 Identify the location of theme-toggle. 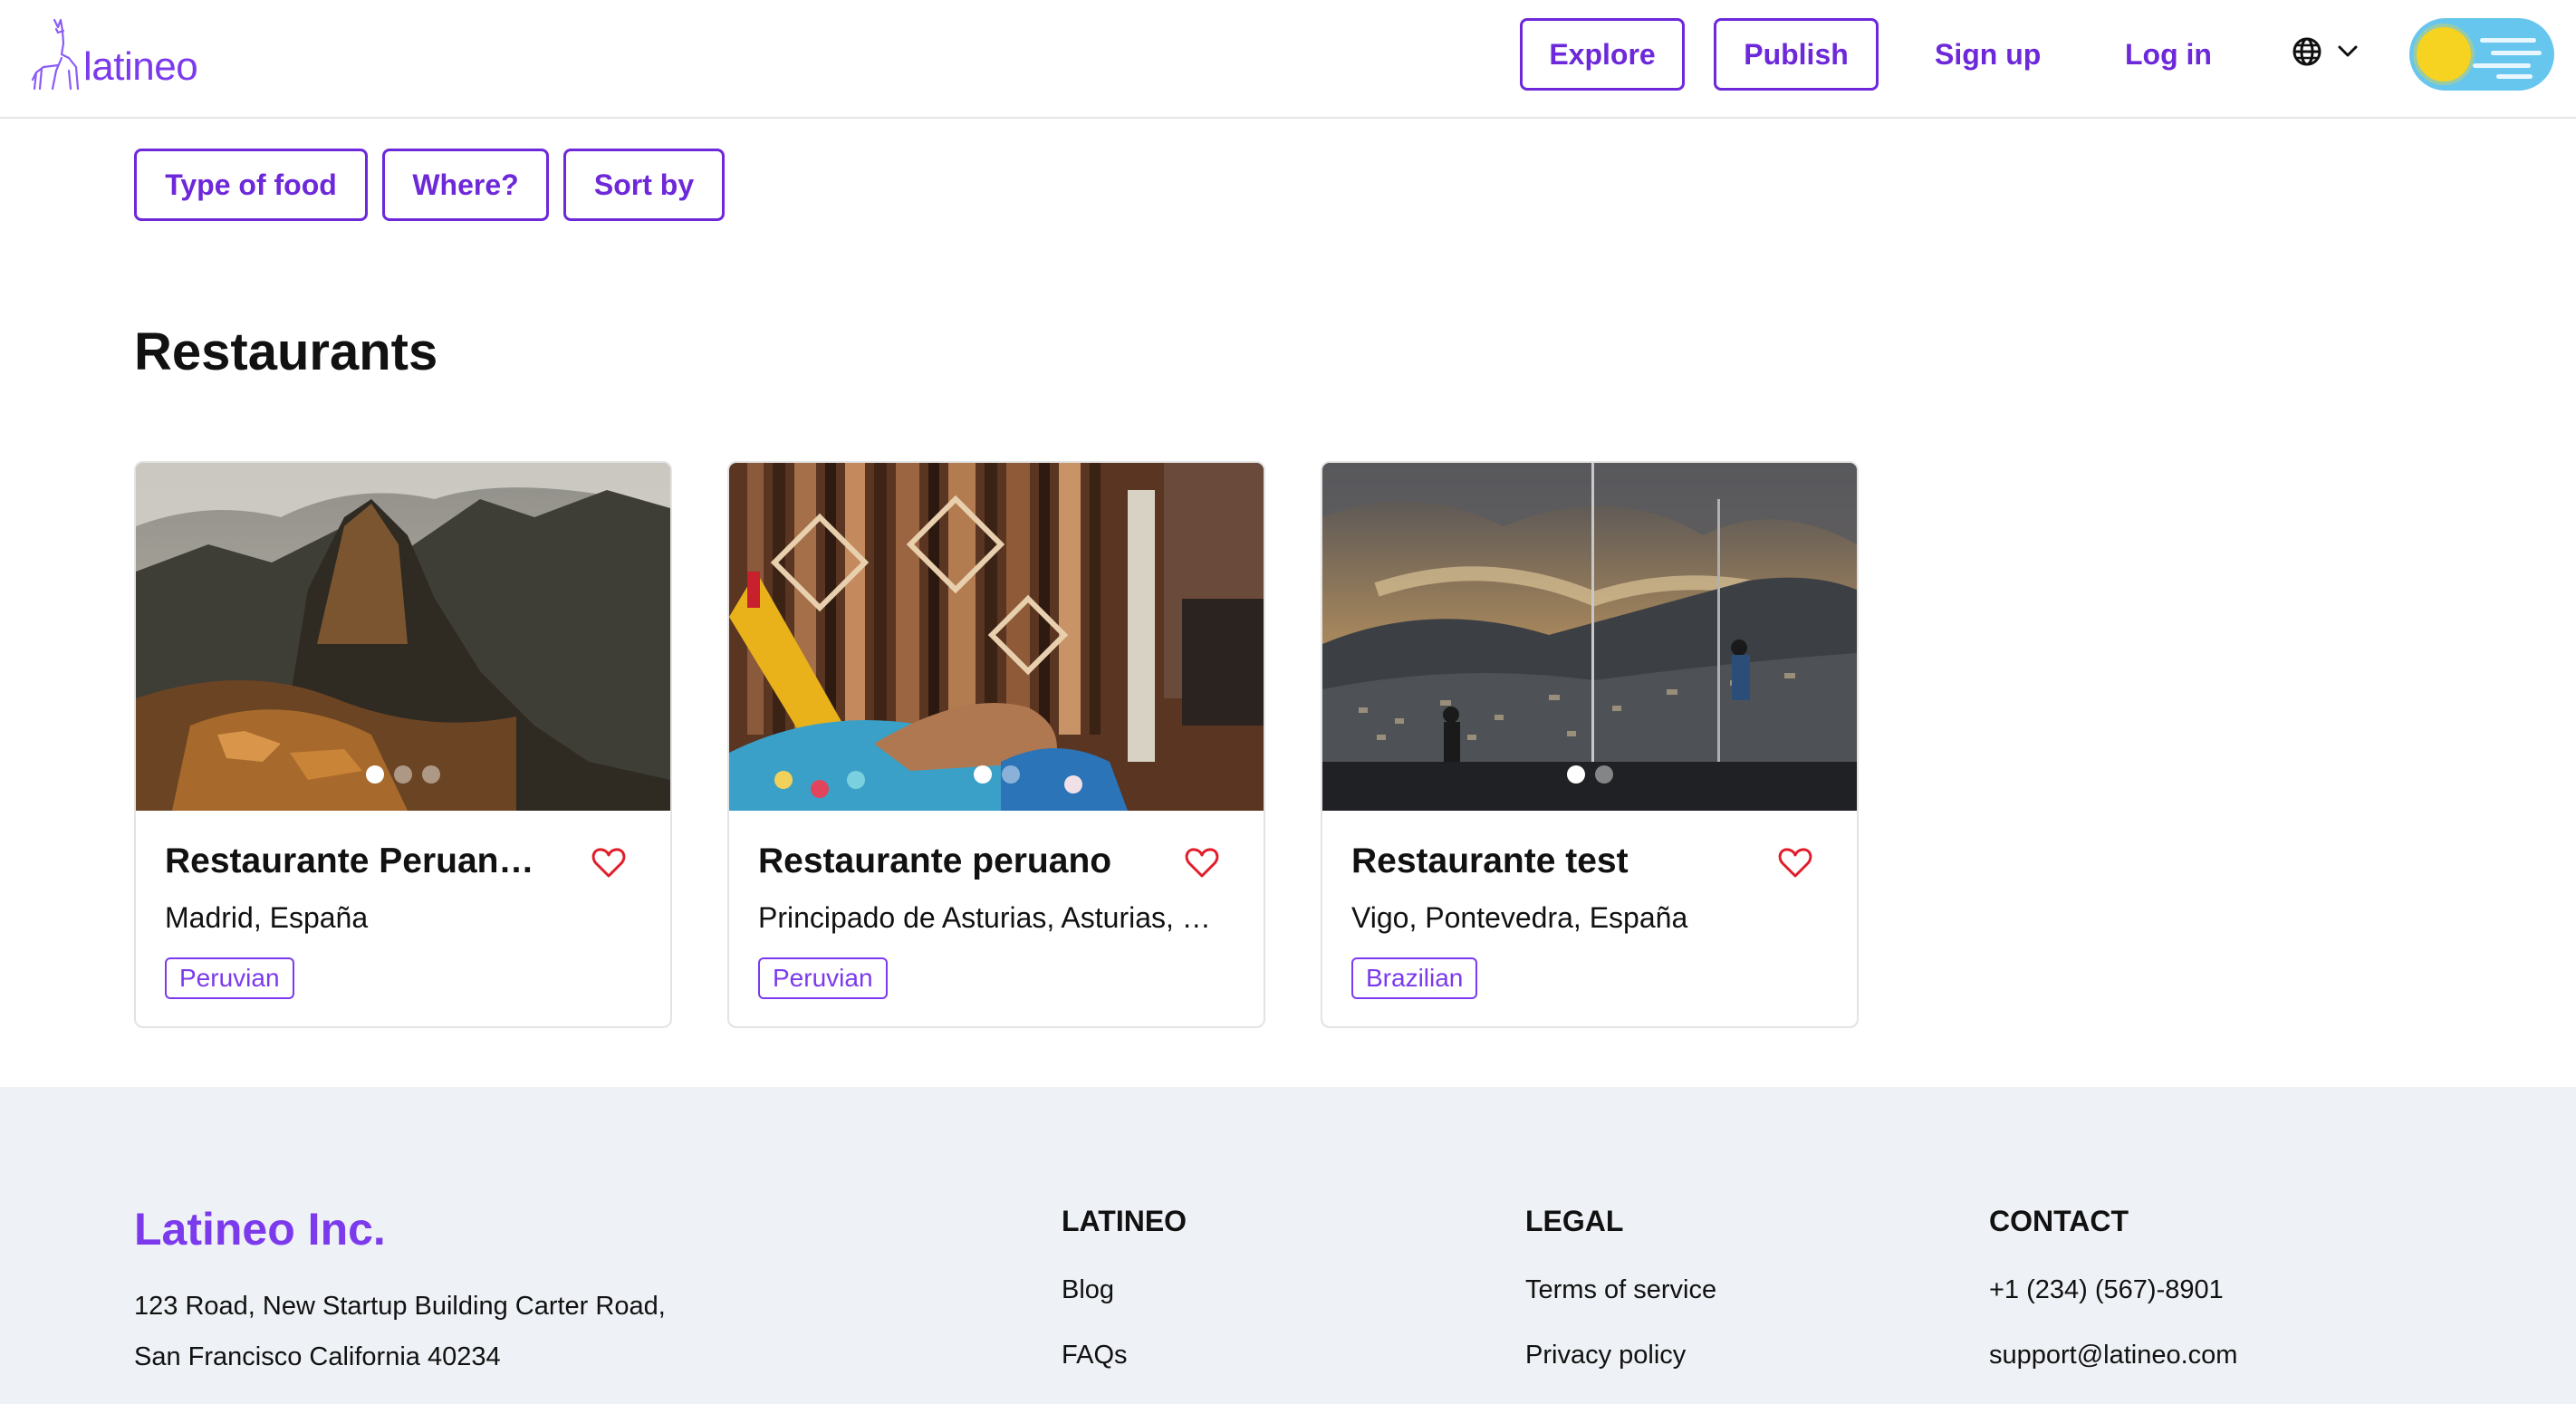
(2481, 54).